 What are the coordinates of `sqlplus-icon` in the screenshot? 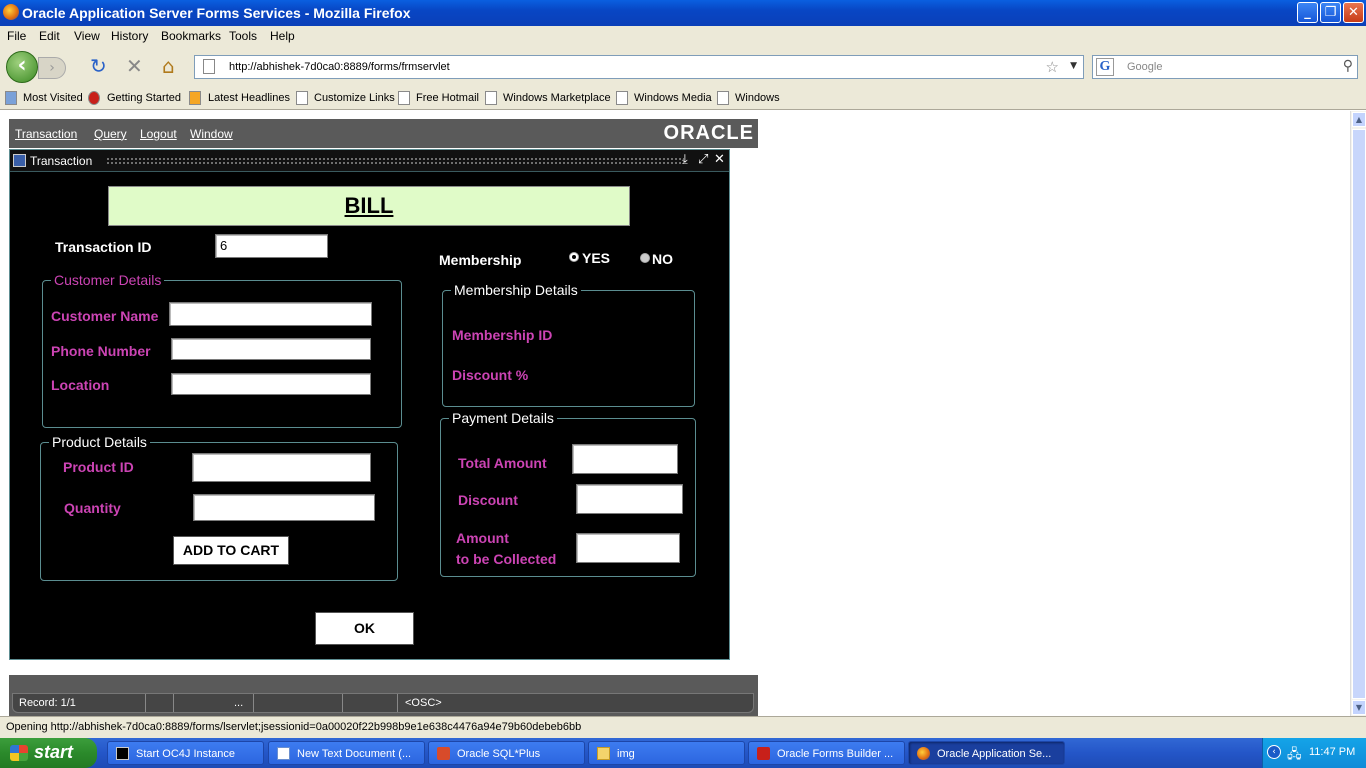 It's located at (443, 753).